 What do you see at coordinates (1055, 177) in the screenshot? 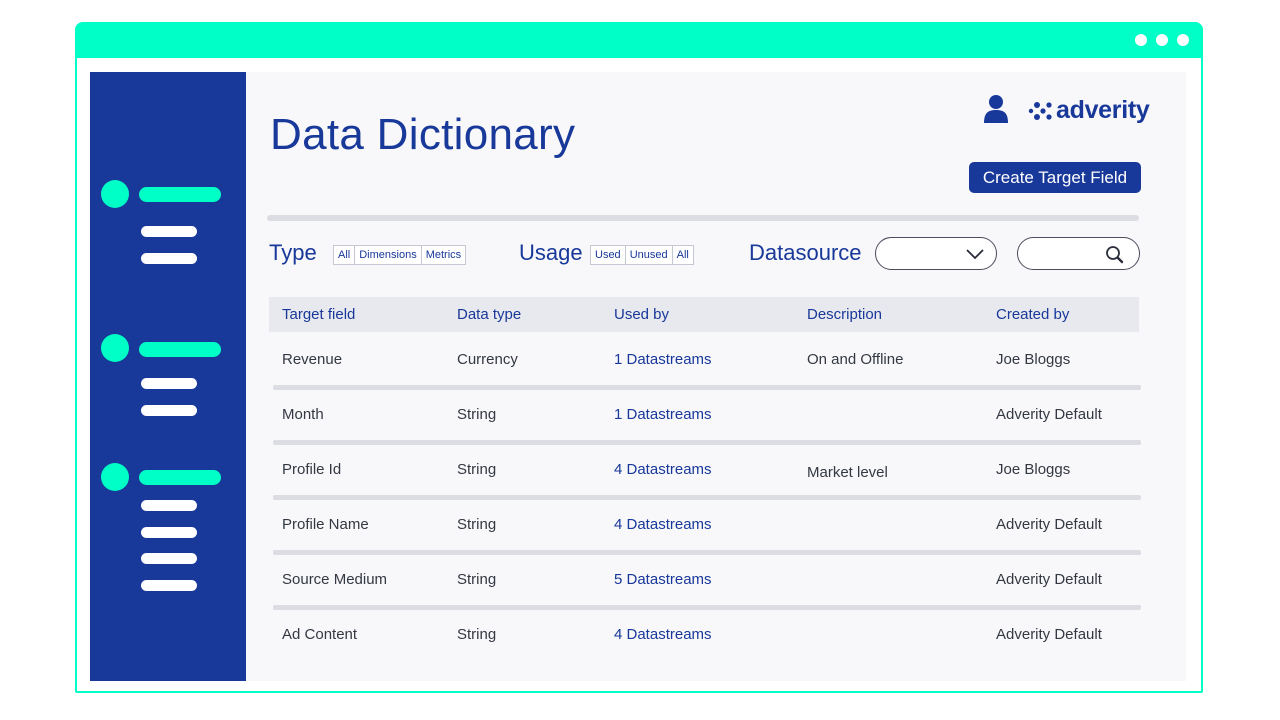
I see `create-target-field-button: Create Target Field` at bounding box center [1055, 177].